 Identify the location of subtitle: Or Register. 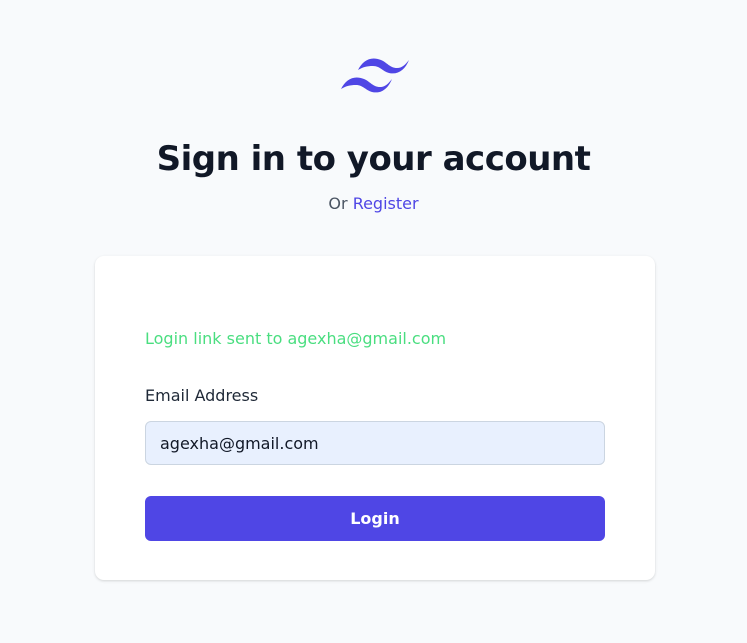
(373, 204).